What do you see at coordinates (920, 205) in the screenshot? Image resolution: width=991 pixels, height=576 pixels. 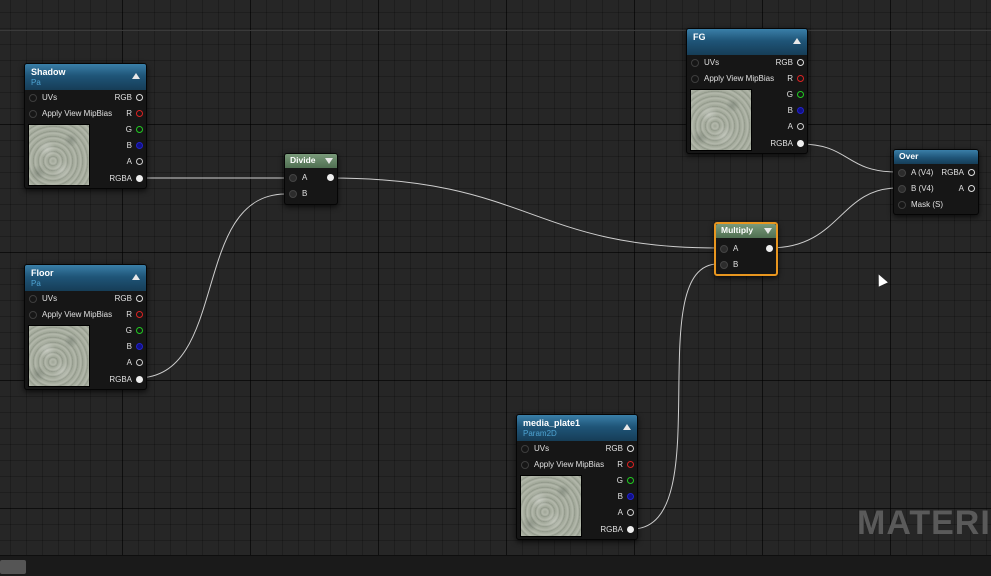 I see `input-mask: Mask (S)` at bounding box center [920, 205].